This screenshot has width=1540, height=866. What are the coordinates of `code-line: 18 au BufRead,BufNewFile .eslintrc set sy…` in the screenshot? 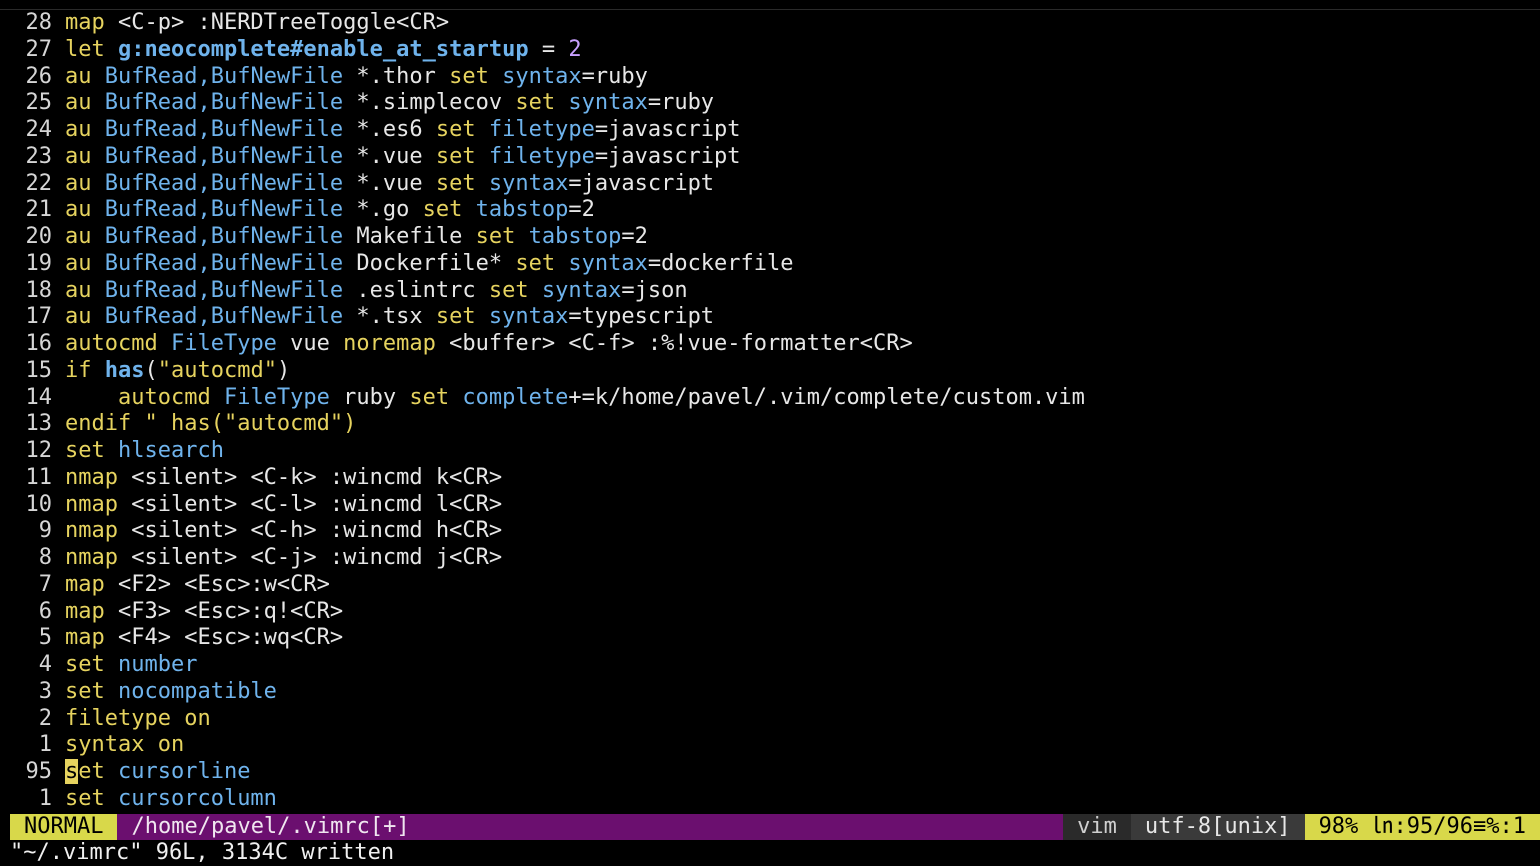 It's located at (770, 291).